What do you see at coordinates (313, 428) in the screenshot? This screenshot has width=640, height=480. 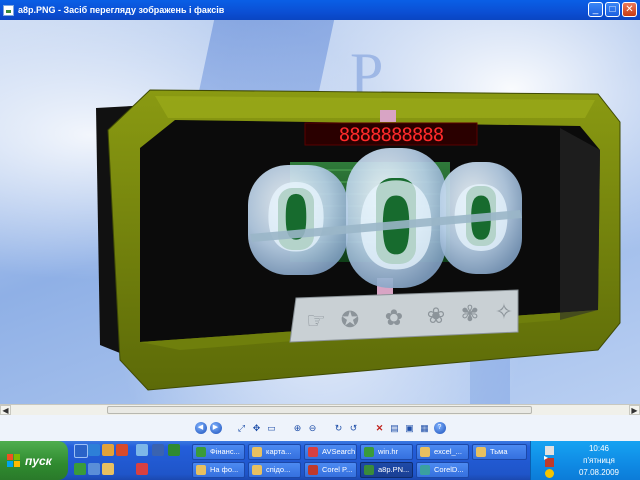 I see `zoom-out-icon: ⊖` at bounding box center [313, 428].